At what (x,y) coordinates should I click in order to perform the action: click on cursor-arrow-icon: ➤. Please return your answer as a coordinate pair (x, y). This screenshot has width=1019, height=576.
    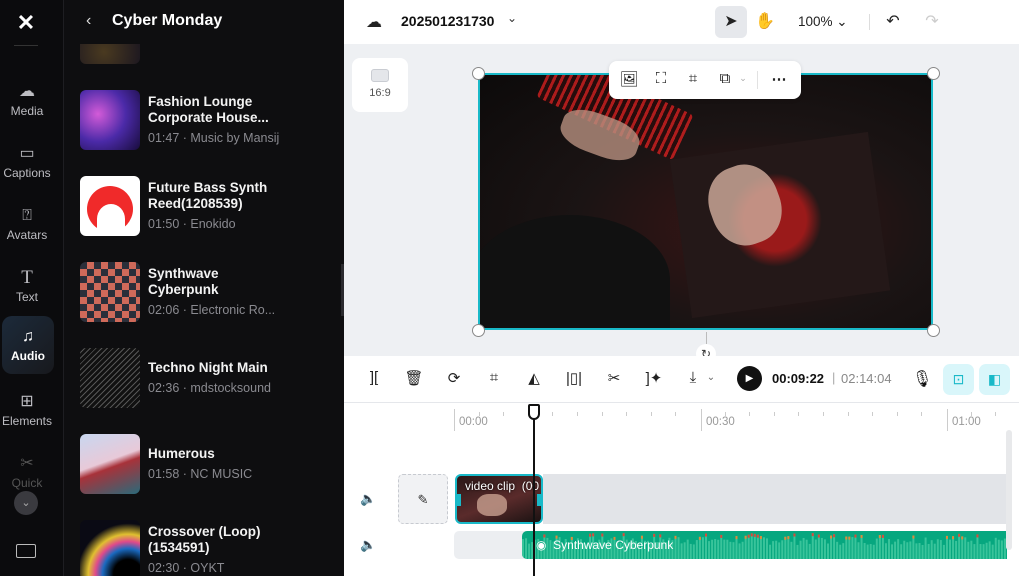
    Looking at the image, I should click on (731, 21).